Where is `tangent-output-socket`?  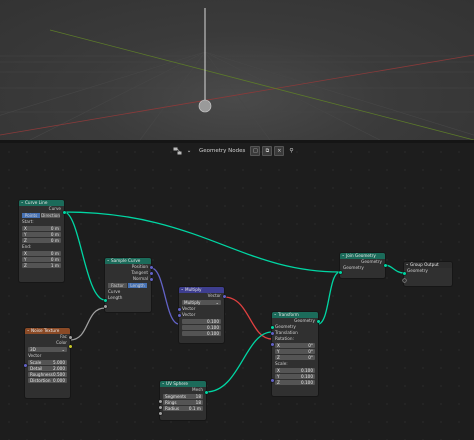
tangent-output-socket is located at coordinates (151, 273).